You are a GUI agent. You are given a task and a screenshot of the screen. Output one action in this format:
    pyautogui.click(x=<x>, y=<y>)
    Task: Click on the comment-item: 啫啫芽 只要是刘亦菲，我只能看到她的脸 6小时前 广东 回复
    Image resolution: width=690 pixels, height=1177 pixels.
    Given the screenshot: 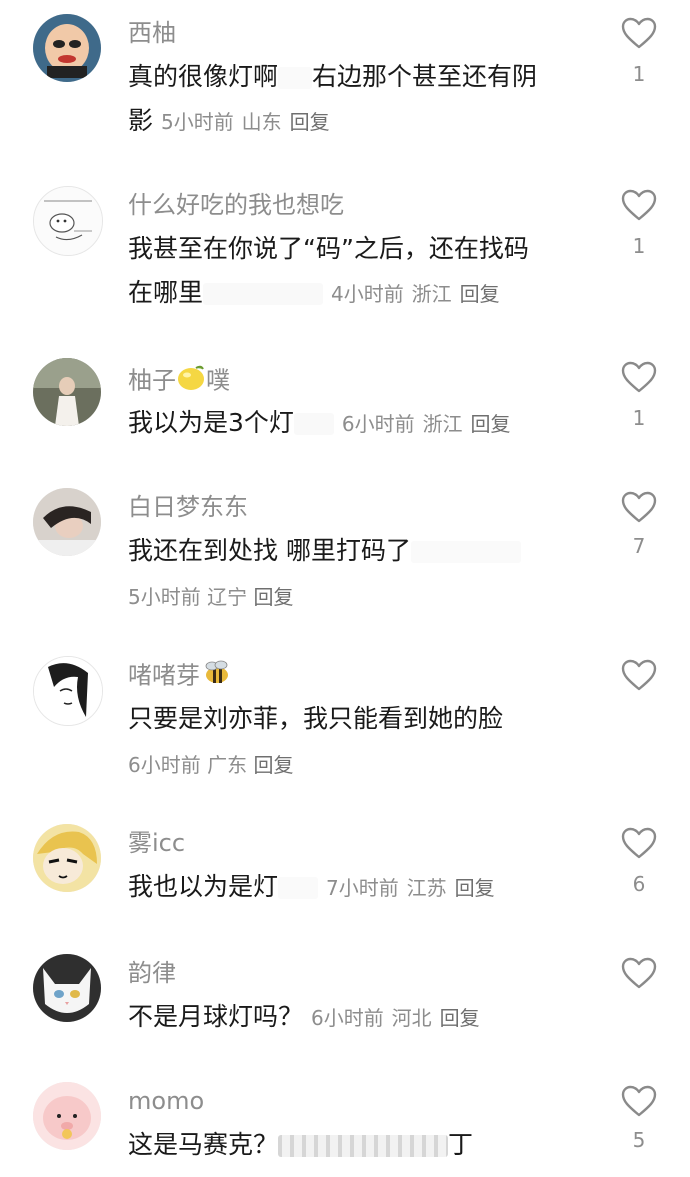 What is the action you would take?
    pyautogui.click(x=345, y=725)
    